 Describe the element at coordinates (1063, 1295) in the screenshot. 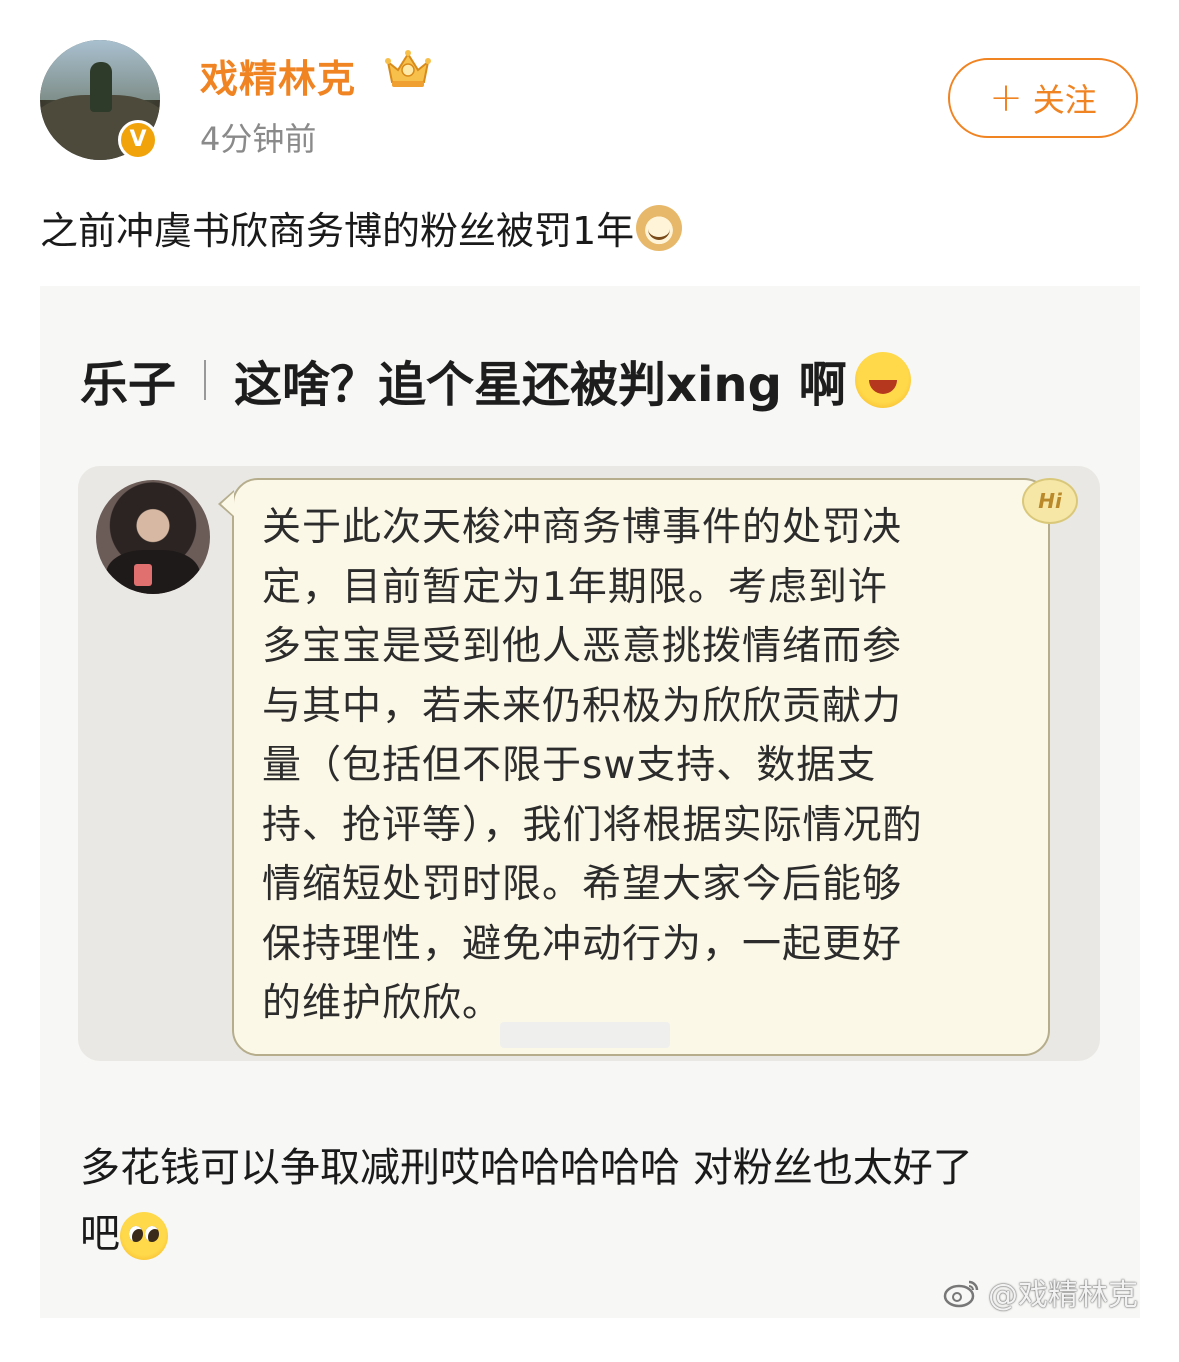

I see `watermark-text: @戏精林克` at that location.